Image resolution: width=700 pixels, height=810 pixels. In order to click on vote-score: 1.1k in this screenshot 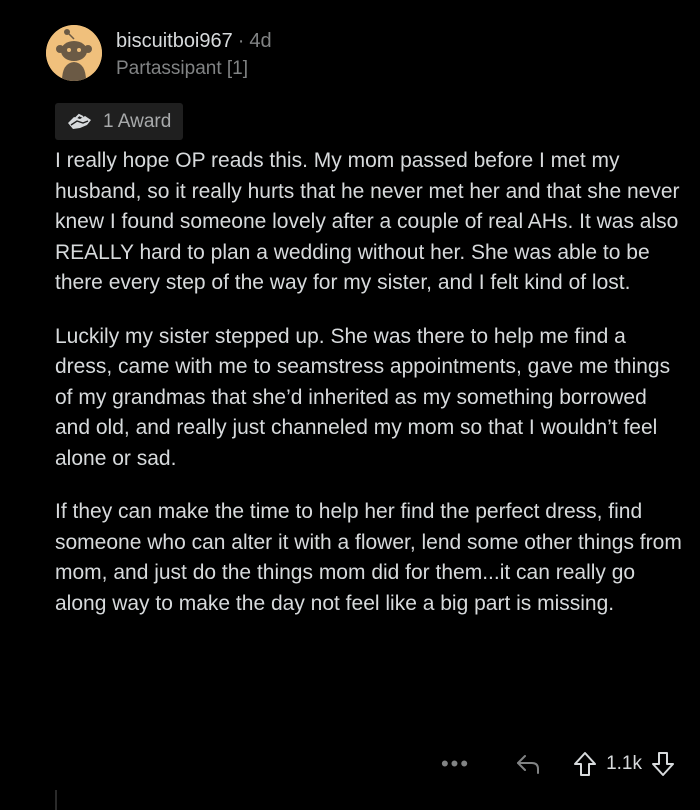, I will do `click(624, 763)`.